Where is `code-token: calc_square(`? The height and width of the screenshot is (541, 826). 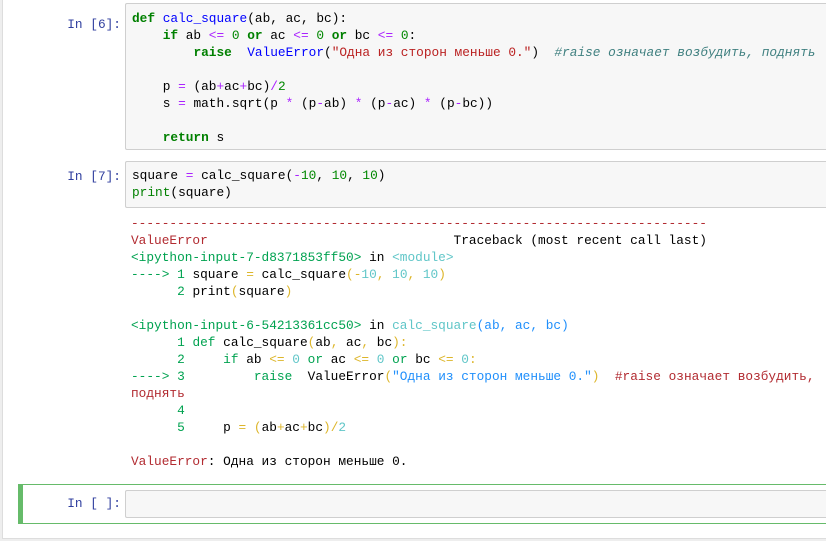
code-token: calc_square( is located at coordinates (243, 175).